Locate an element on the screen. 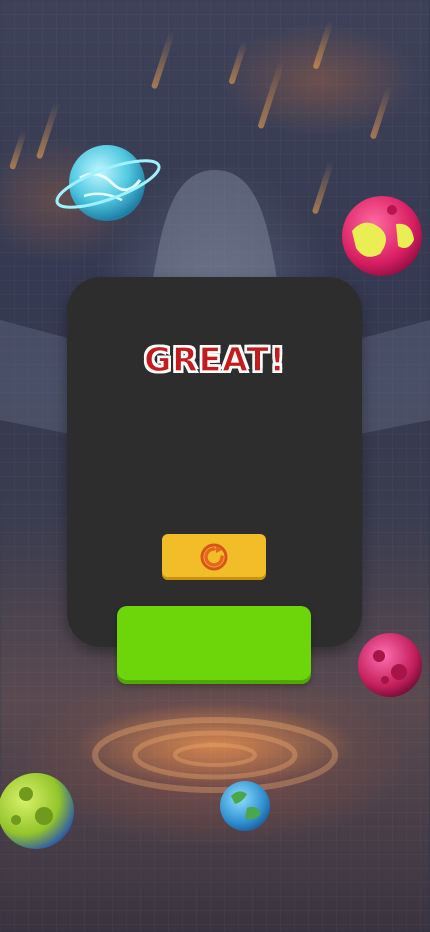 Image resolution: width=430 pixels, height=932 pixels. green-crater-planet-icon is located at coordinates (37, 811).